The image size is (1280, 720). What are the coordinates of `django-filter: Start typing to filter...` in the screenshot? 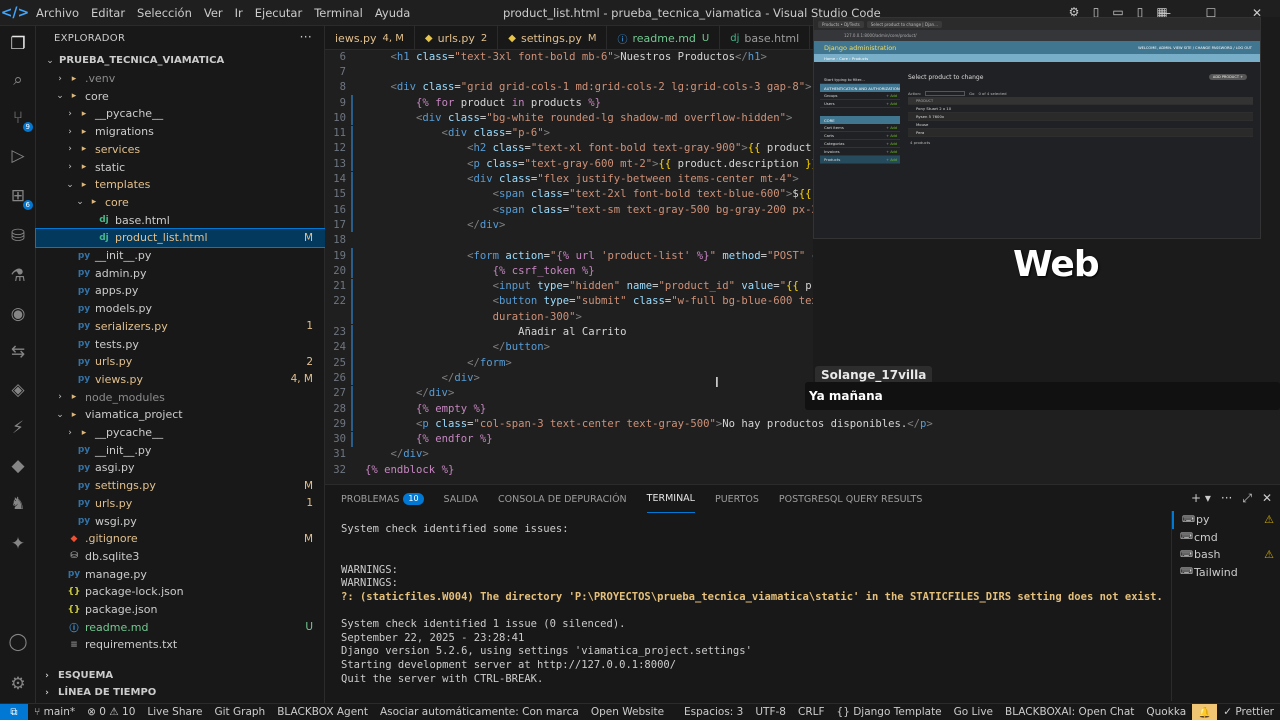 It's located at (860, 80).